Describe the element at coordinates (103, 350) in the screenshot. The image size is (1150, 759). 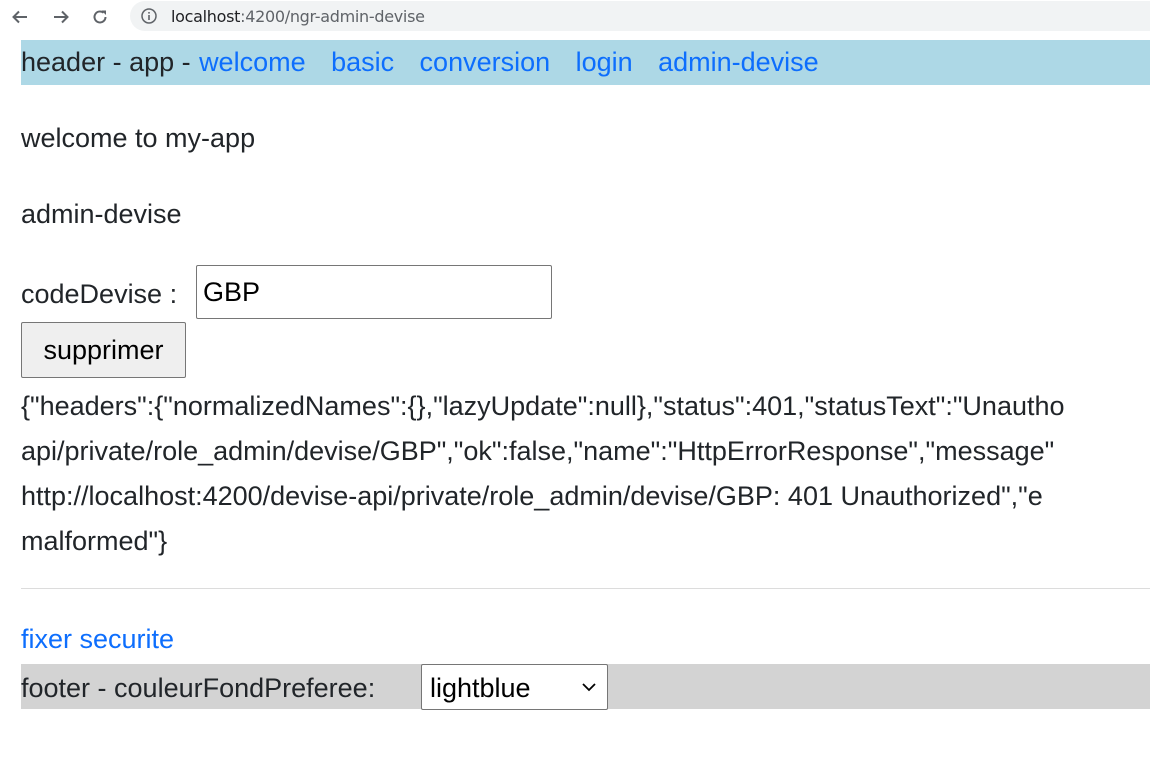
I see `delete-button: supprimer` at that location.